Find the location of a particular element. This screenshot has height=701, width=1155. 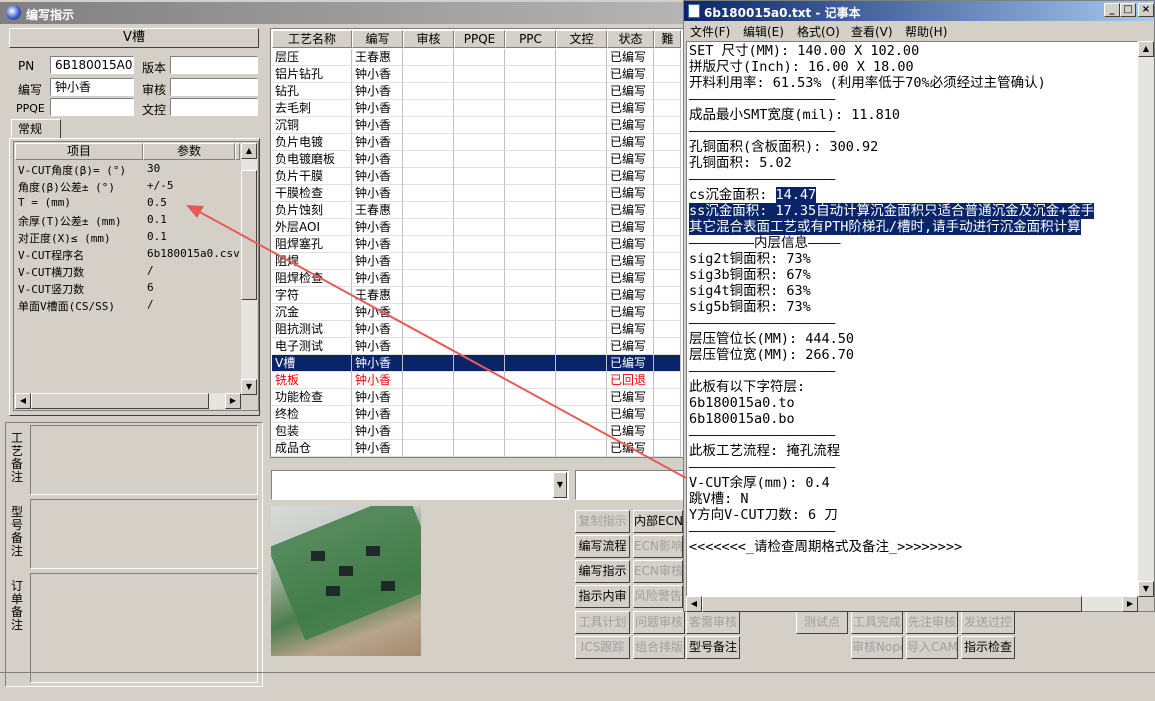

param-row: V-CUT竖刀数 6 is located at coordinates (127, 288).